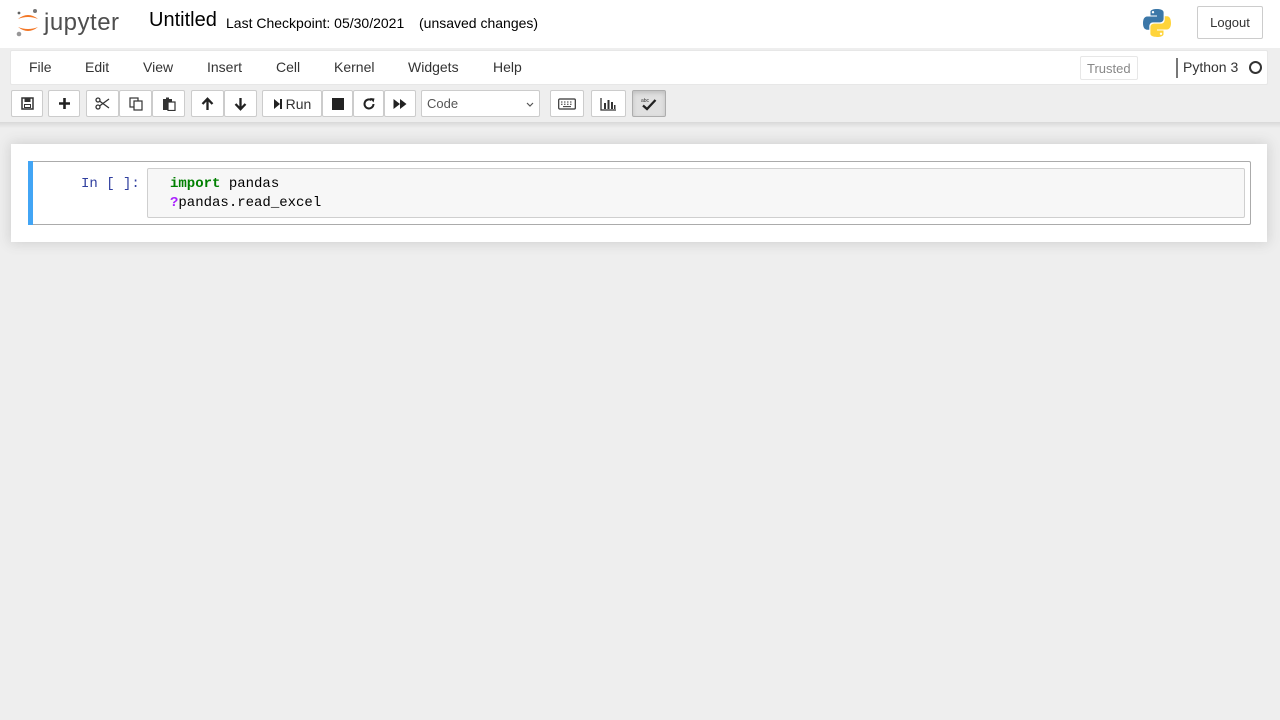 The width and height of the screenshot is (1280, 720). I want to click on bar-chart-icon, so click(608, 104).